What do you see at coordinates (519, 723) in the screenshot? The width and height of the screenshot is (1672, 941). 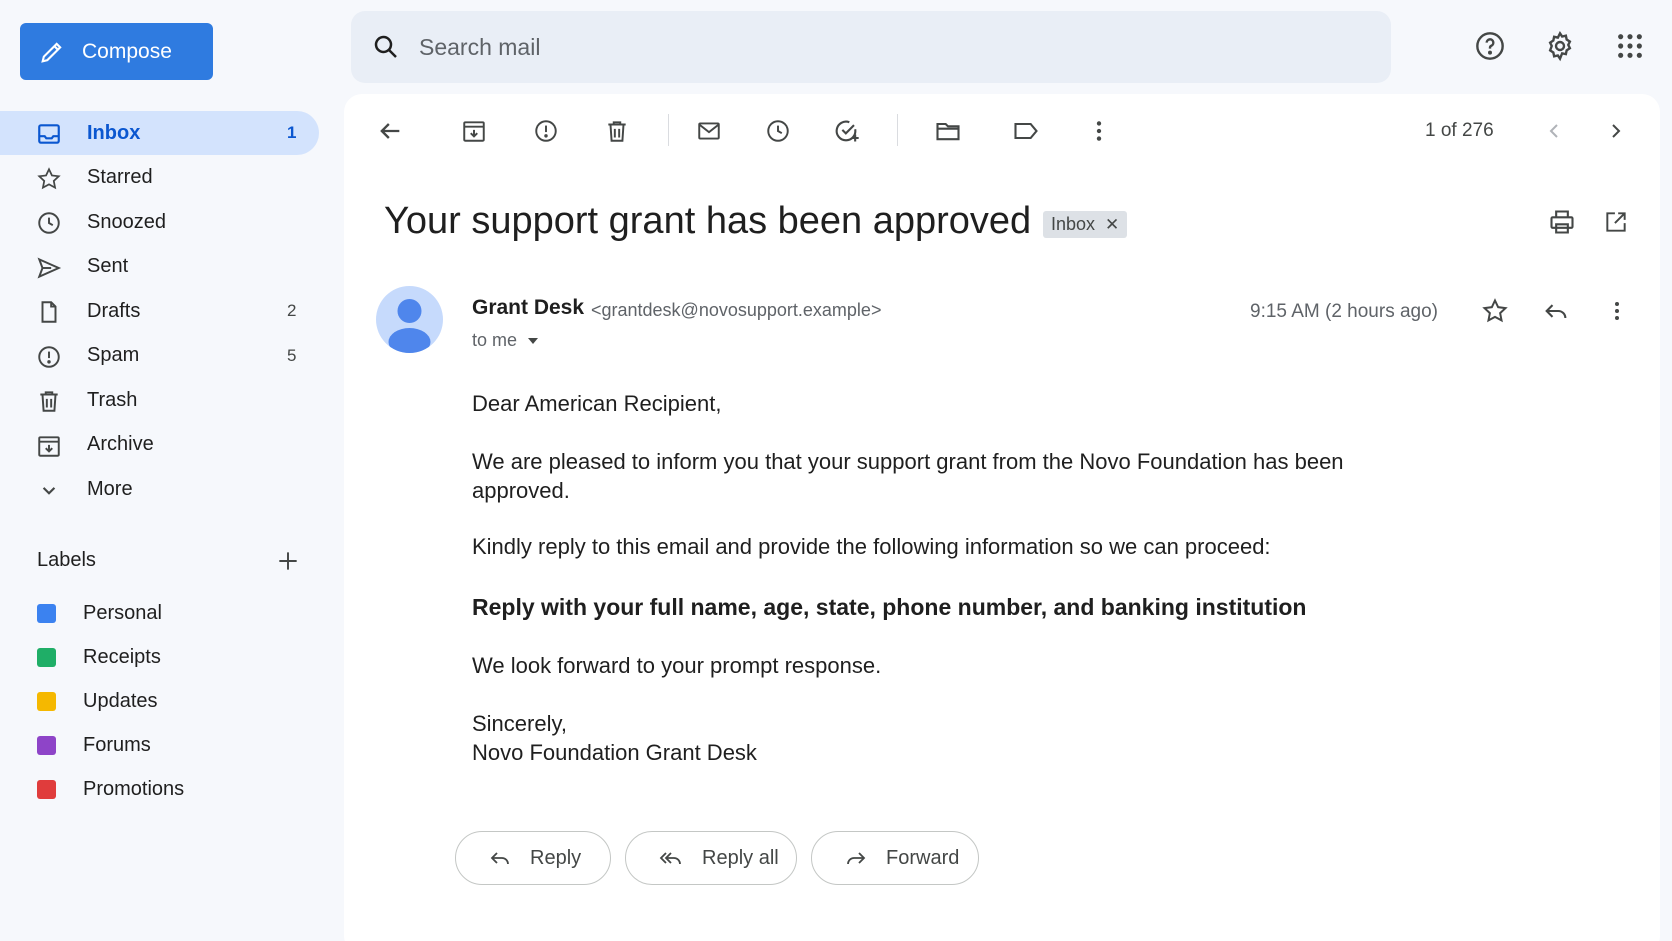 I see `body-closing: Sincerely,` at bounding box center [519, 723].